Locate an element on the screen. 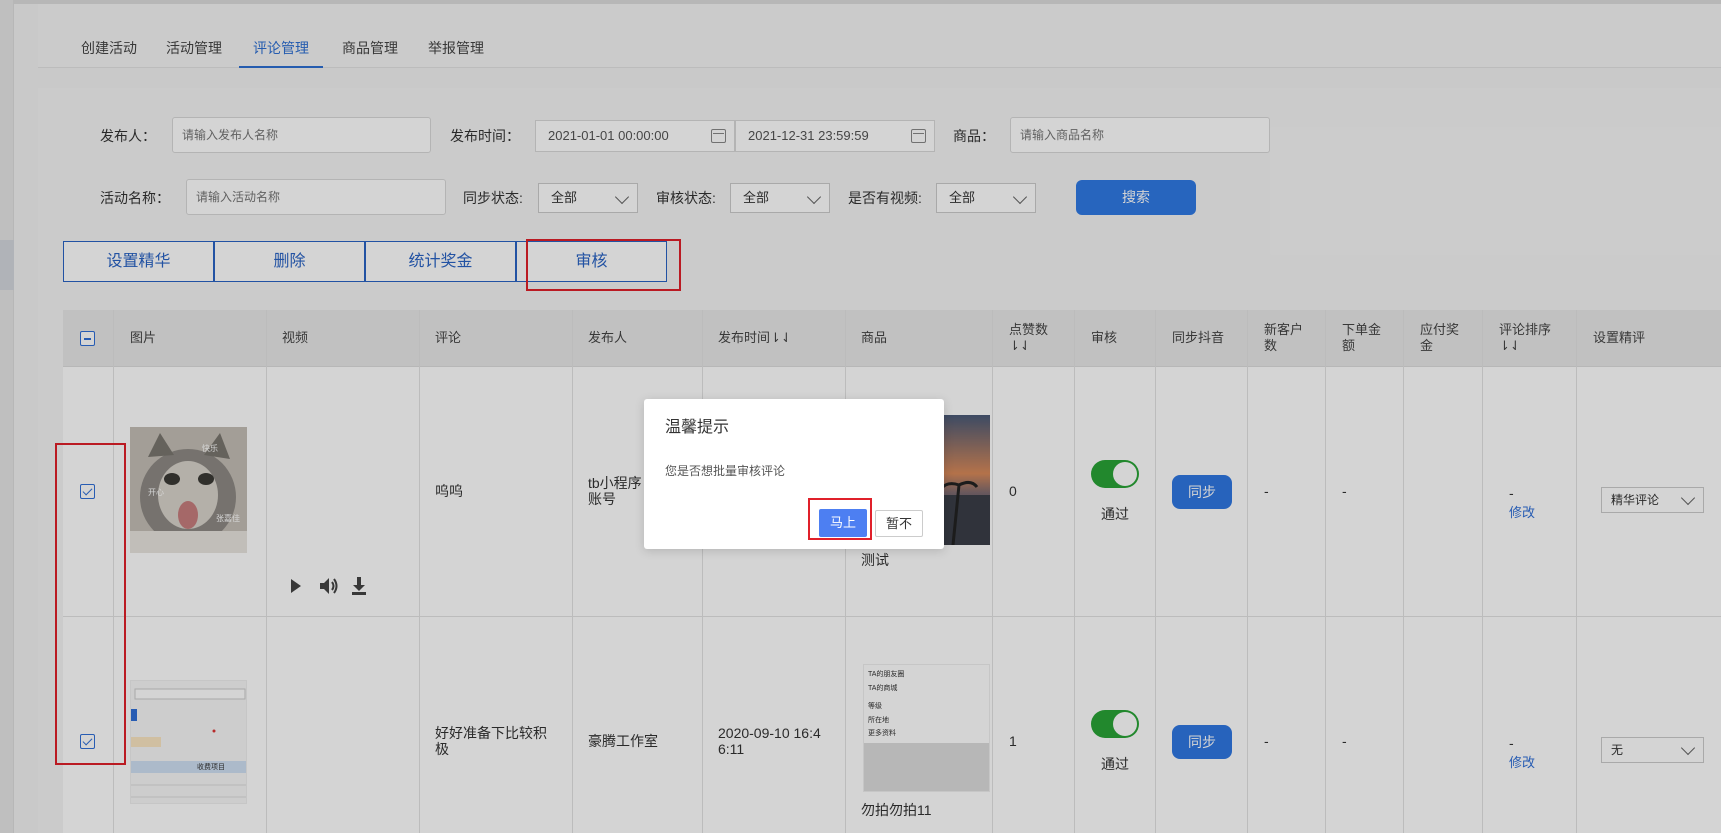 The height and width of the screenshot is (833, 1721). dialog-message: 您是否想批量审核评论 is located at coordinates (725, 471).